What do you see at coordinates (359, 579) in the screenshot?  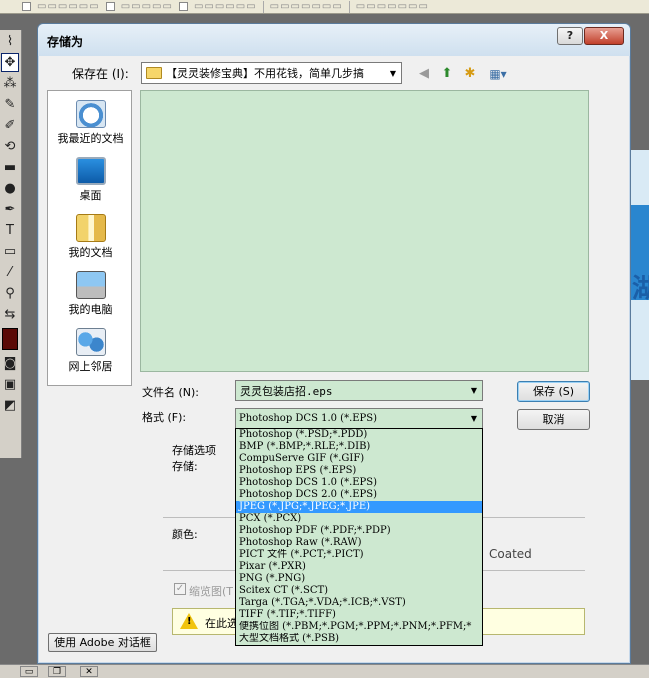 I see `format-option: PNG (*.PNG)` at bounding box center [359, 579].